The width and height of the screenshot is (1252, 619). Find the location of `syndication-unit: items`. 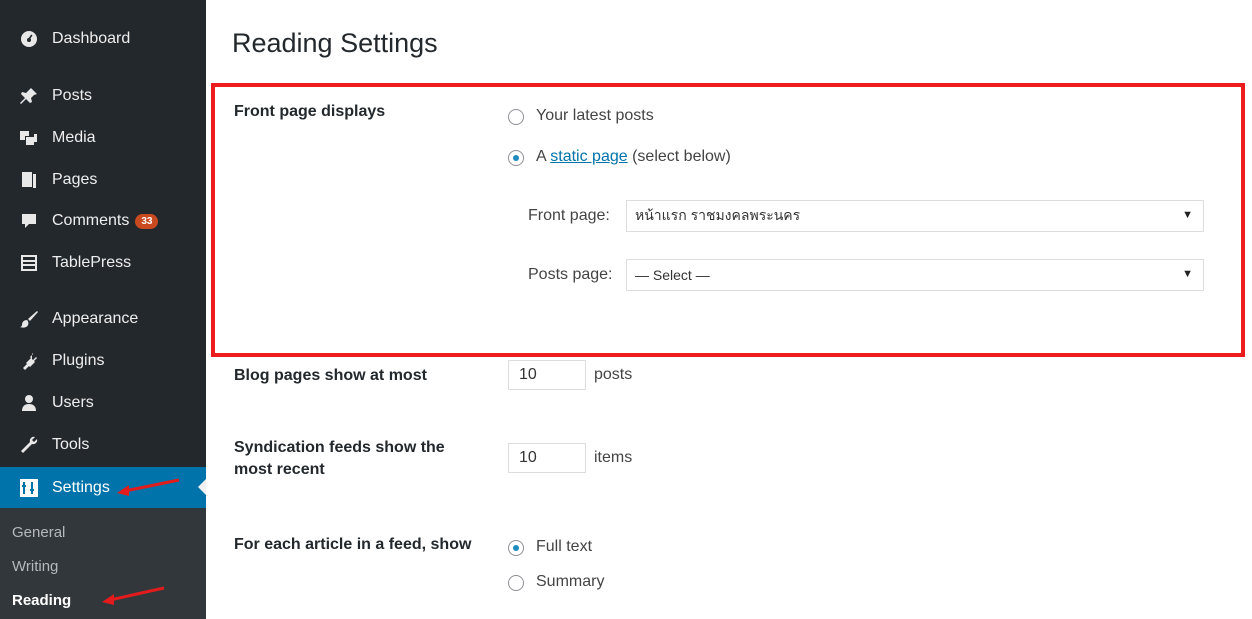

syndication-unit: items is located at coordinates (613, 457).